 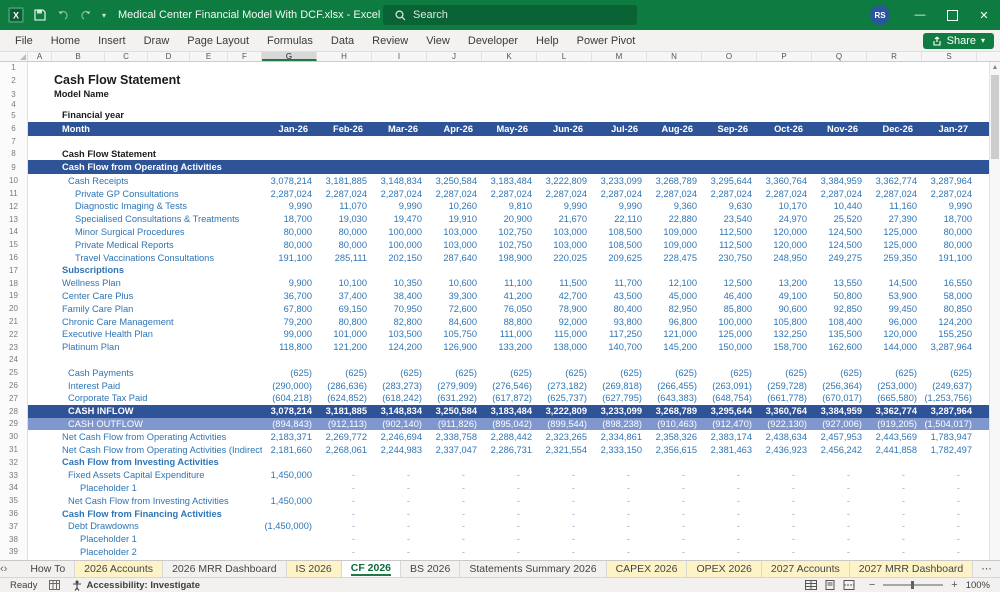 What do you see at coordinates (344, 309) in the screenshot?
I see `cell-value: 69,150` at bounding box center [344, 309].